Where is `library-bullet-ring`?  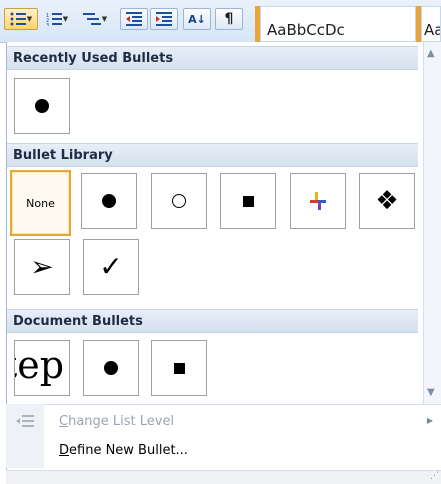 library-bullet-ring is located at coordinates (179, 201).